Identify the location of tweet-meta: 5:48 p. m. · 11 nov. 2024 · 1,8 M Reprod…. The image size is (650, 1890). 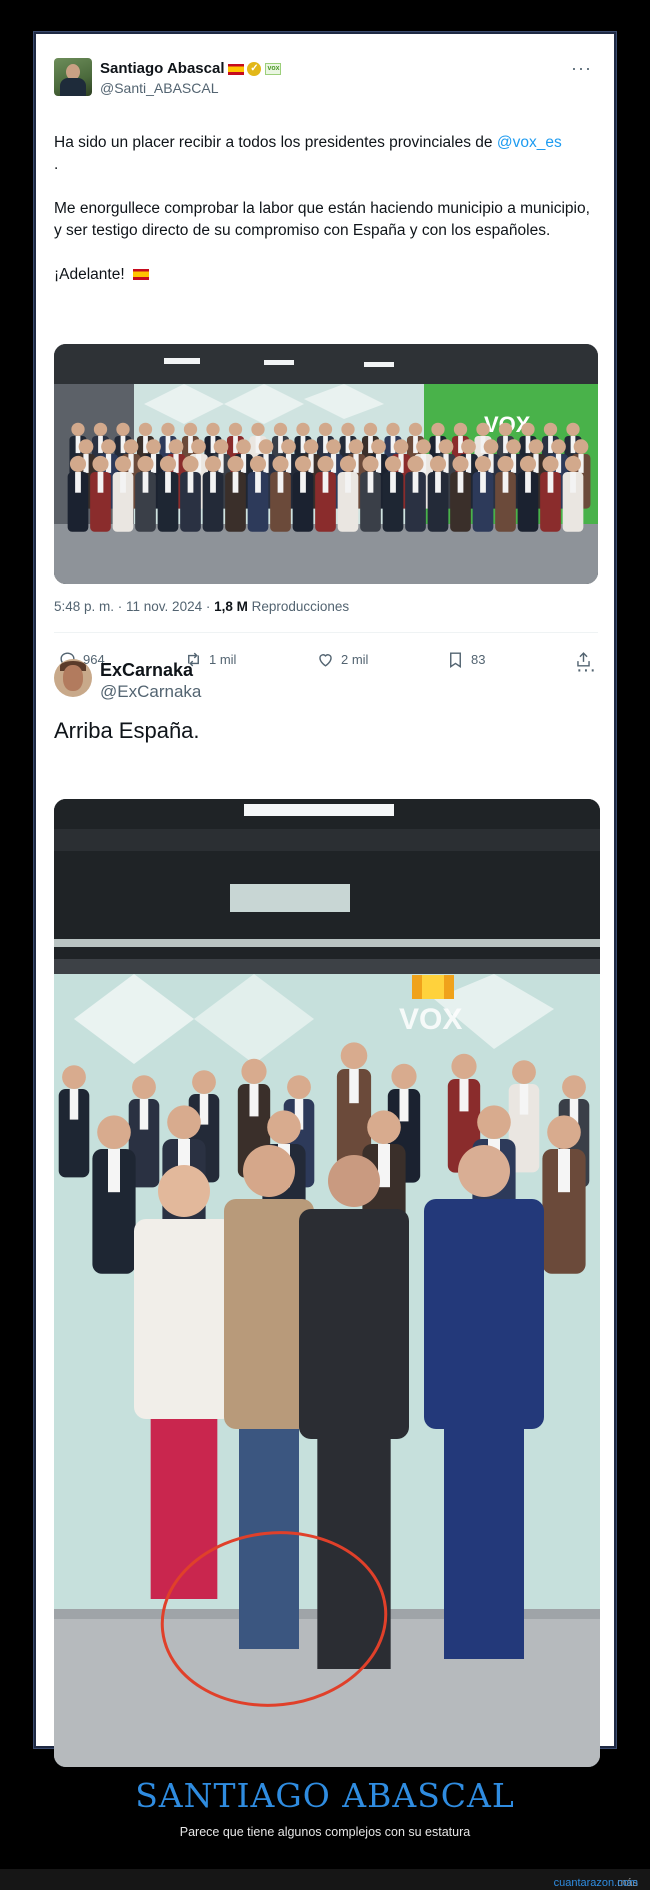
(201, 606).